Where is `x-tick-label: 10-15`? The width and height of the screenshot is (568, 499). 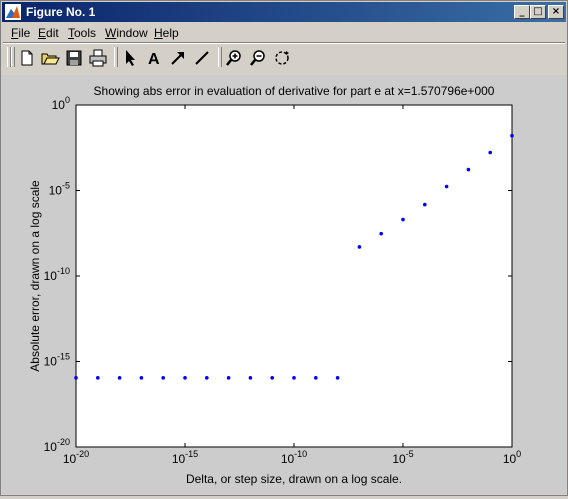
x-tick-label: 10-15 is located at coordinates (185, 457).